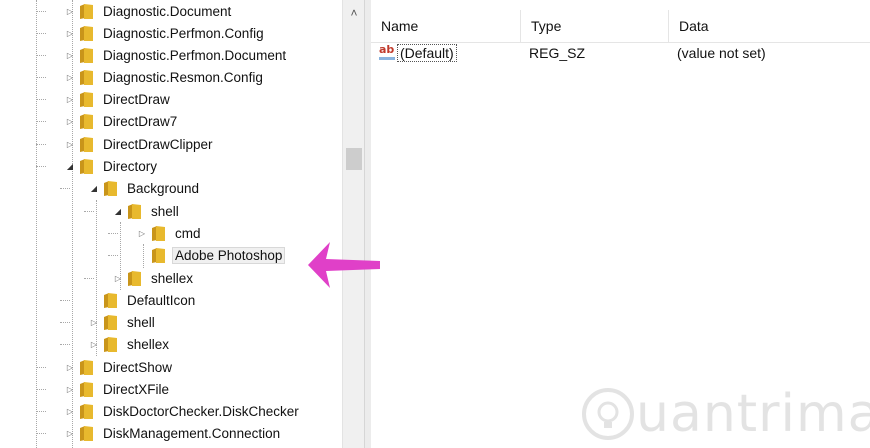 The height and width of the screenshot is (448, 870). I want to click on tree-item: ▷ Diagnostic.Perfmon.Config, so click(165, 33).